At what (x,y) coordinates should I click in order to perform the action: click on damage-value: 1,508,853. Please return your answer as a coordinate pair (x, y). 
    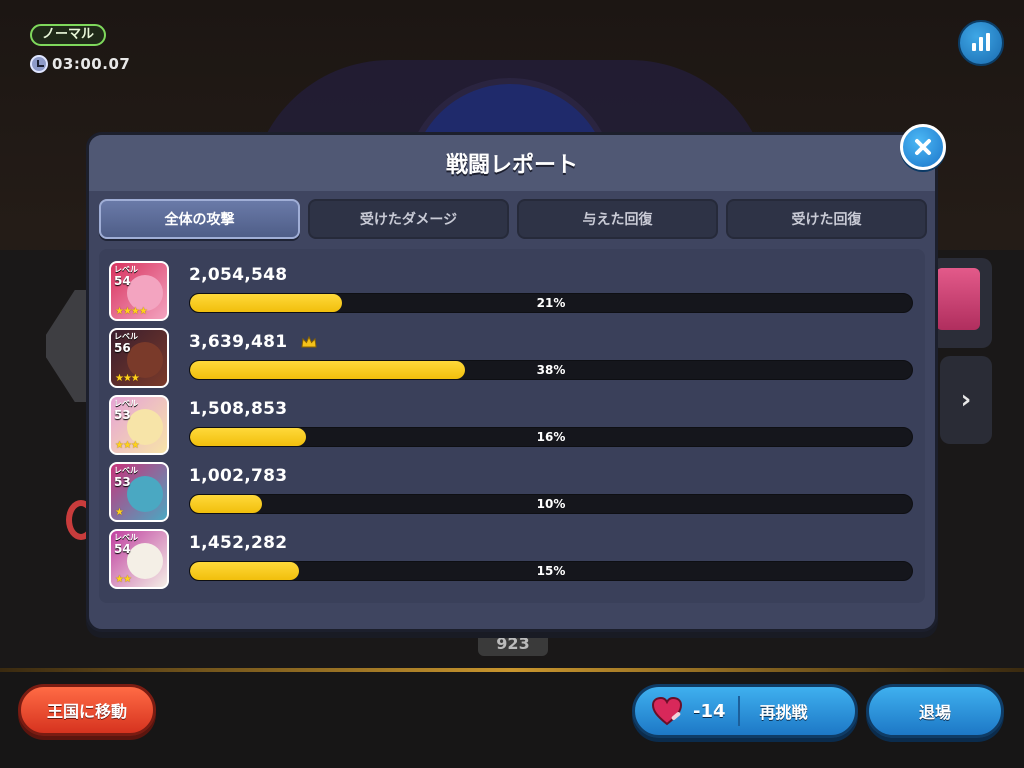
    Looking at the image, I should click on (238, 409).